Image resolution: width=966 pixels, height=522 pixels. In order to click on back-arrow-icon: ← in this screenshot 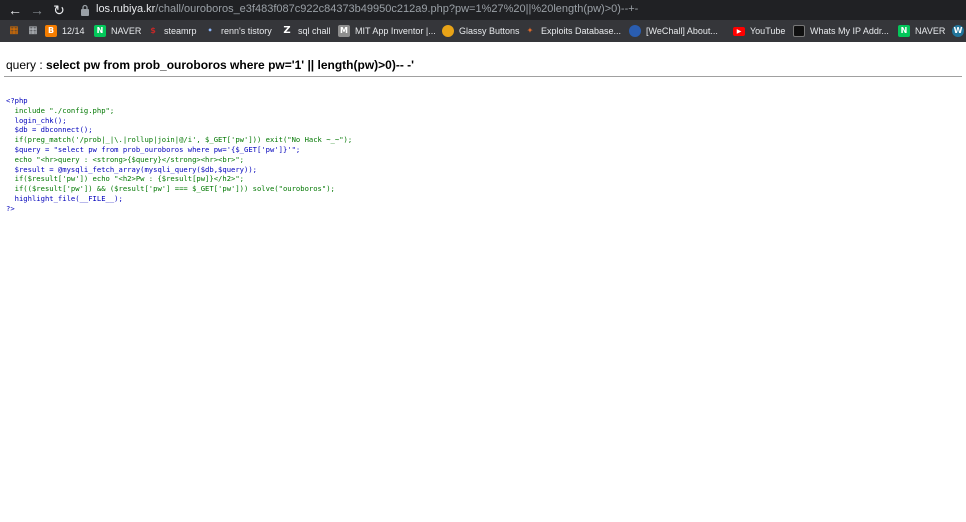, I will do `click(15, 10)`.